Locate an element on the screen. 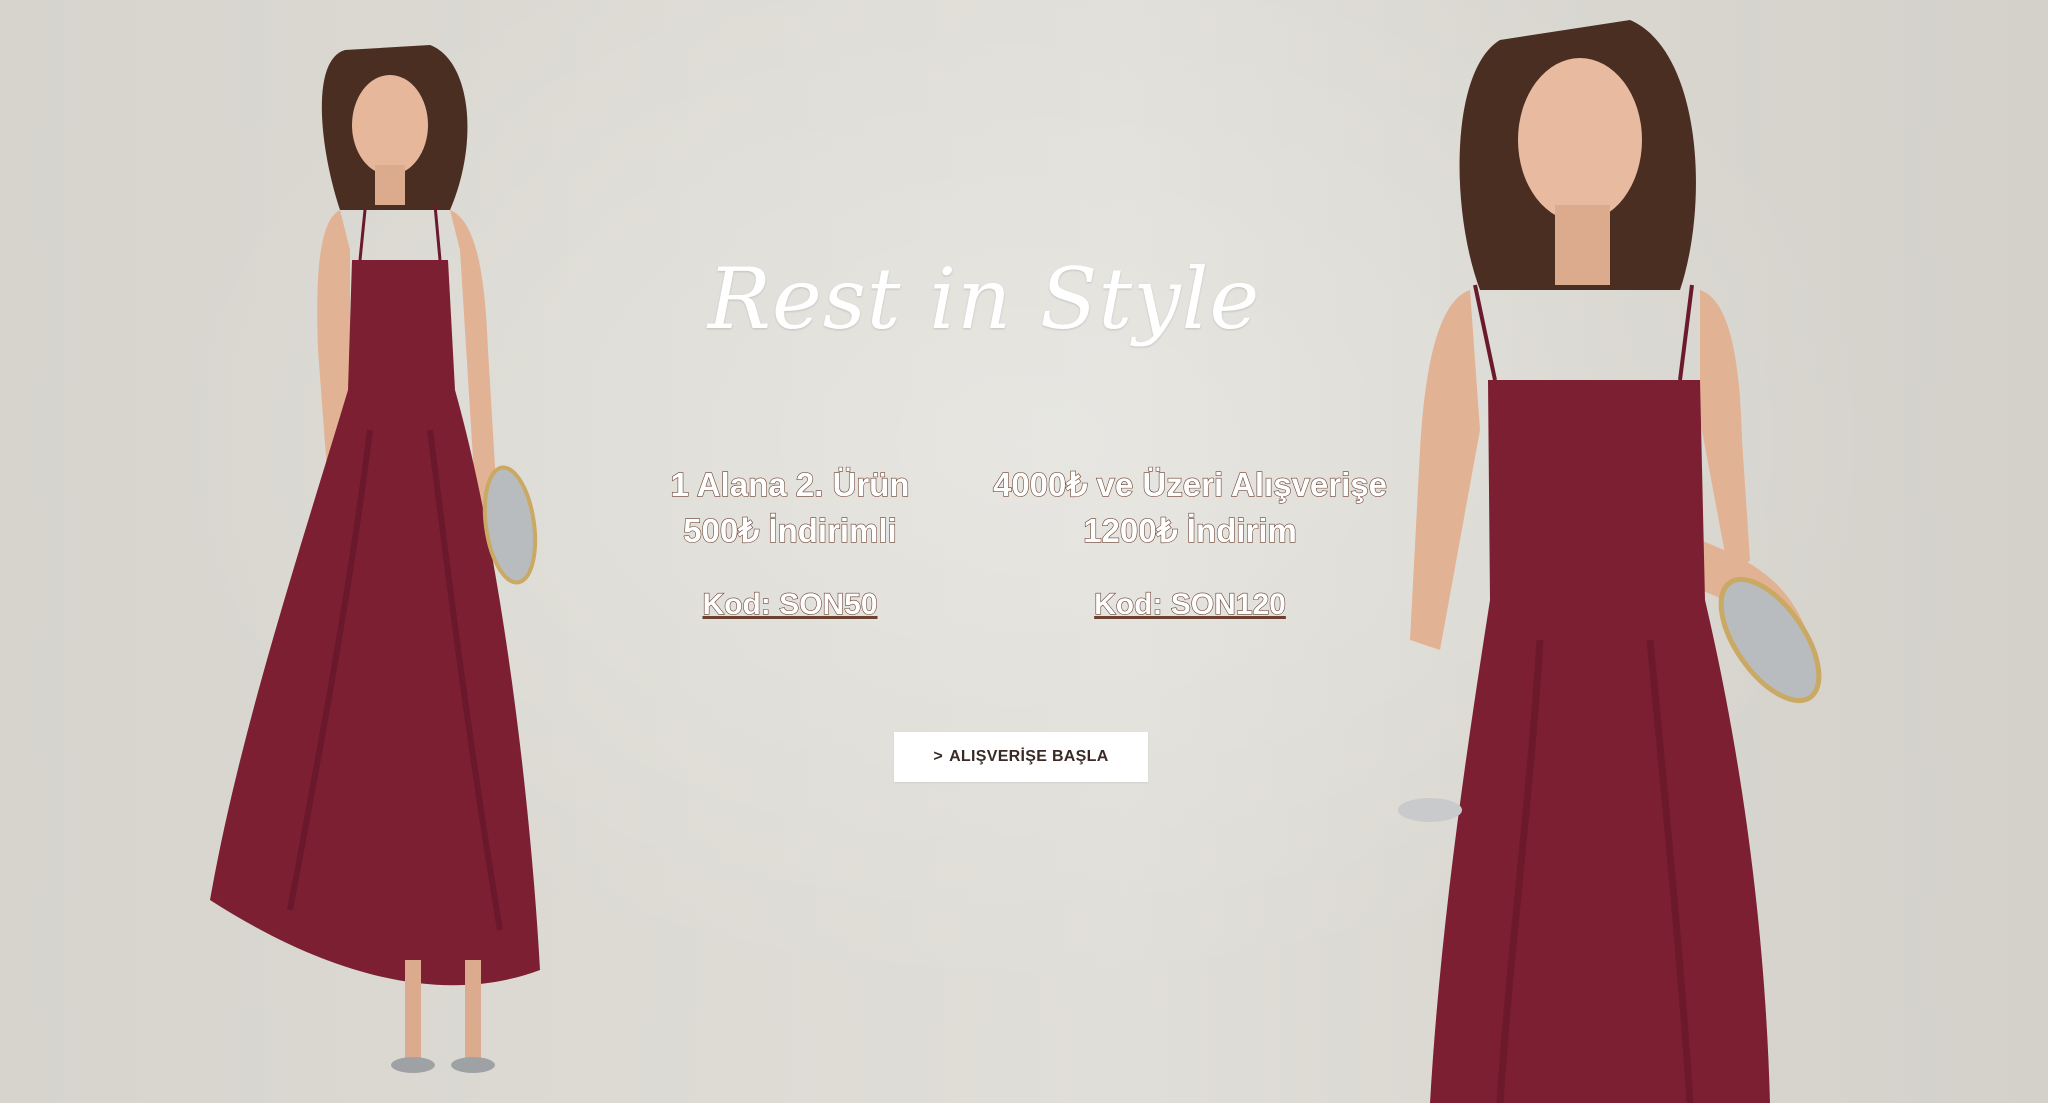 This screenshot has width=2048, height=1103. promo-2-line1: 4000₺ ve Üzeri Alışverişe is located at coordinates (1190, 484).